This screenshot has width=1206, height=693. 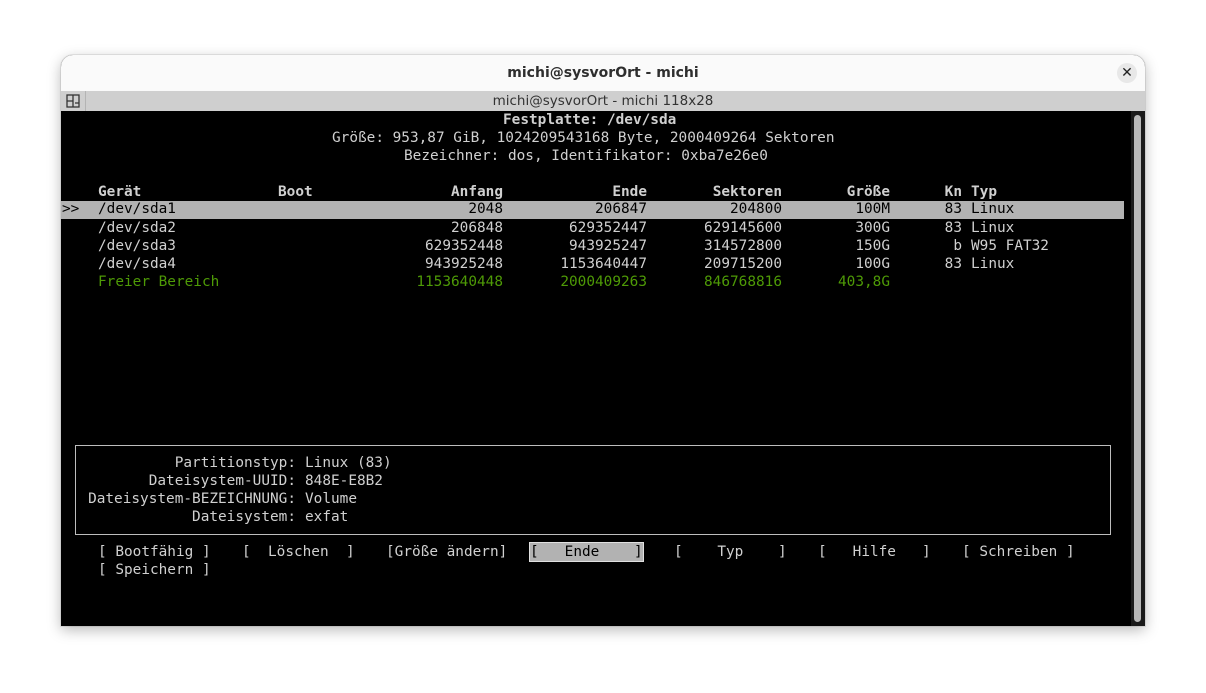 What do you see at coordinates (621, 209) in the screenshot?
I see `cell-end: 206847` at bounding box center [621, 209].